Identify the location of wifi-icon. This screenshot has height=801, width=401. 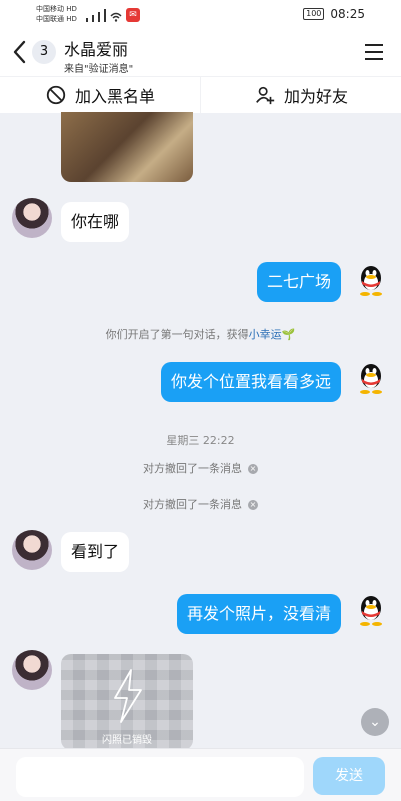
(116, 17).